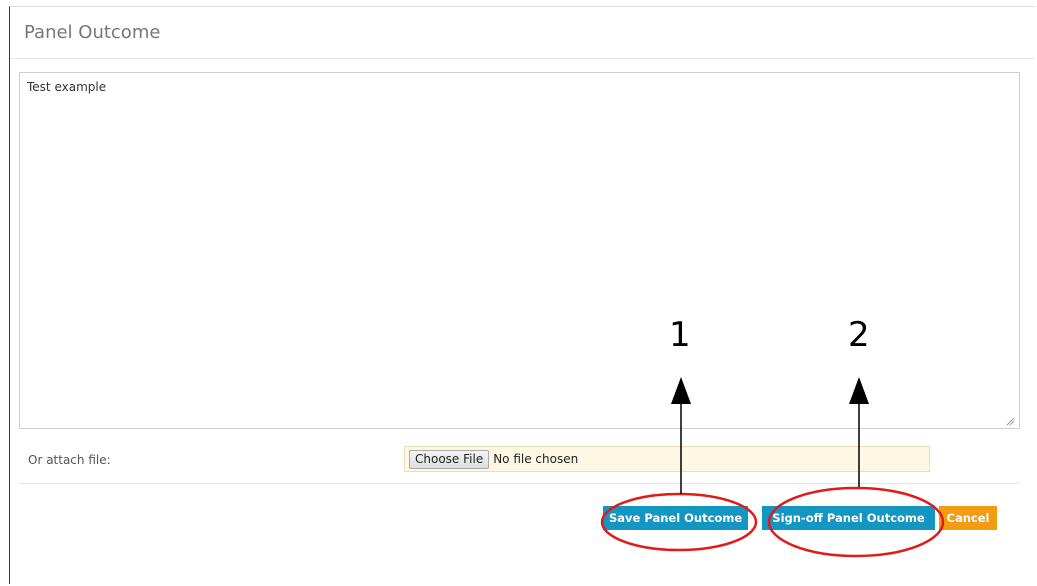 This screenshot has height=586, width=1037. What do you see at coordinates (680, 335) in the screenshot?
I see `callout-number-1: 1` at bounding box center [680, 335].